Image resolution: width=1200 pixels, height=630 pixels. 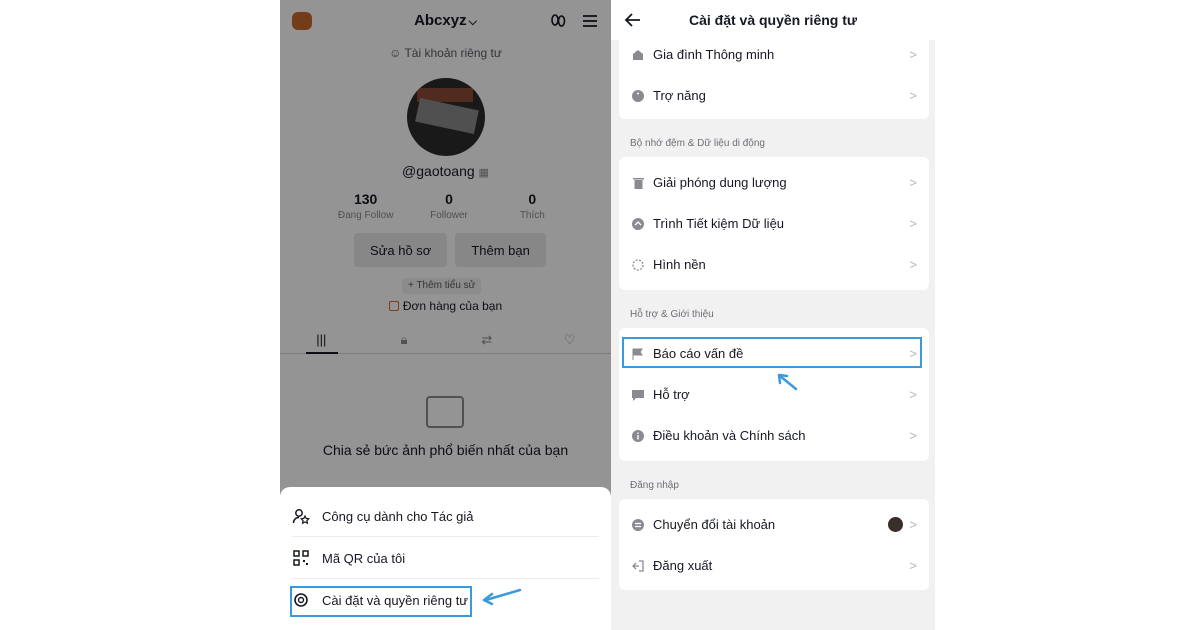 I want to click on settings-item-switch-account: Chuyển đổi tài khoản >, so click(x=774, y=524).